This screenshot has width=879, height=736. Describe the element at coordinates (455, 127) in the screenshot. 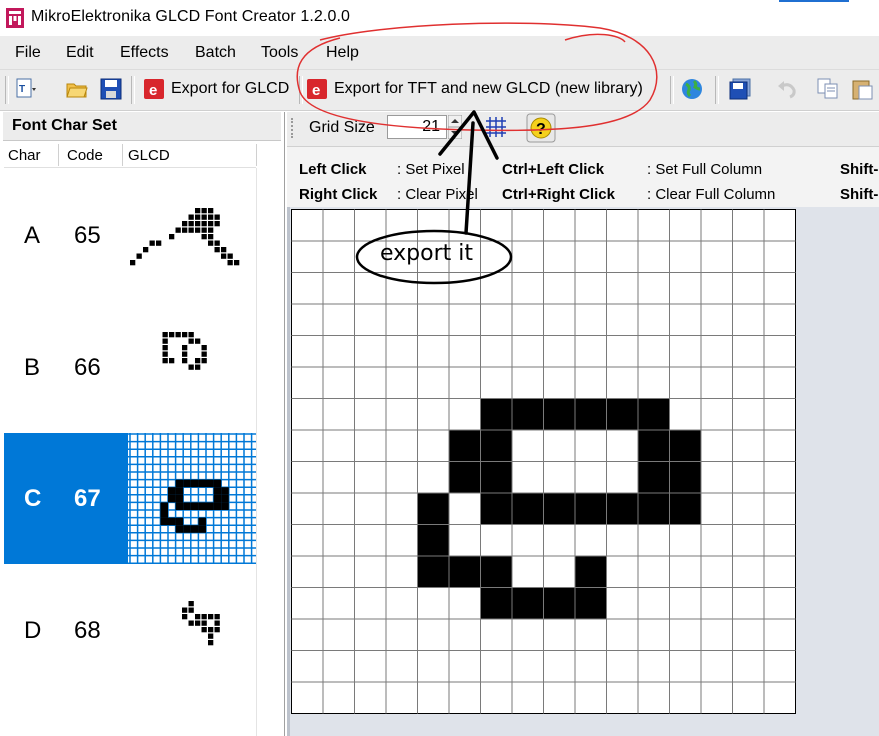

I see `grid-size-spinner` at that location.